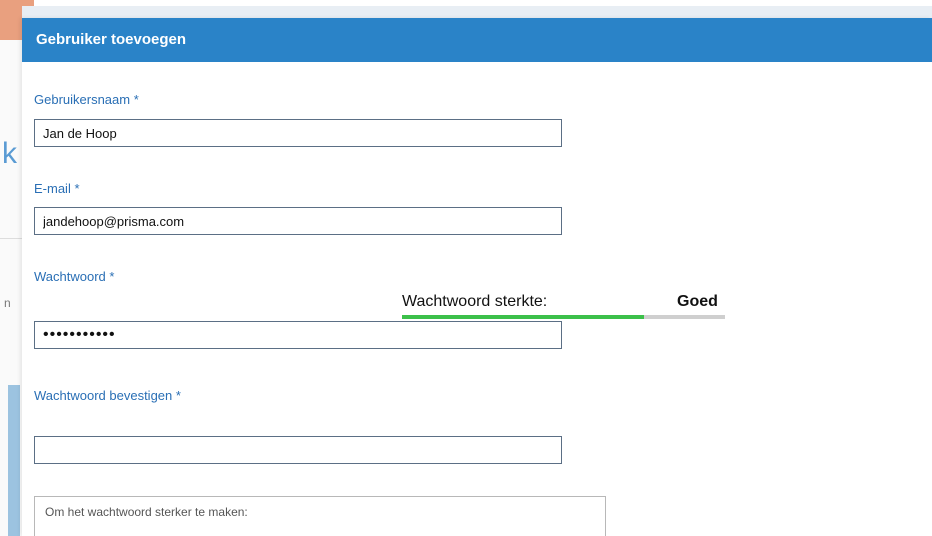  I want to click on dialog-title: Gebruiker toevoegen, so click(111, 39).